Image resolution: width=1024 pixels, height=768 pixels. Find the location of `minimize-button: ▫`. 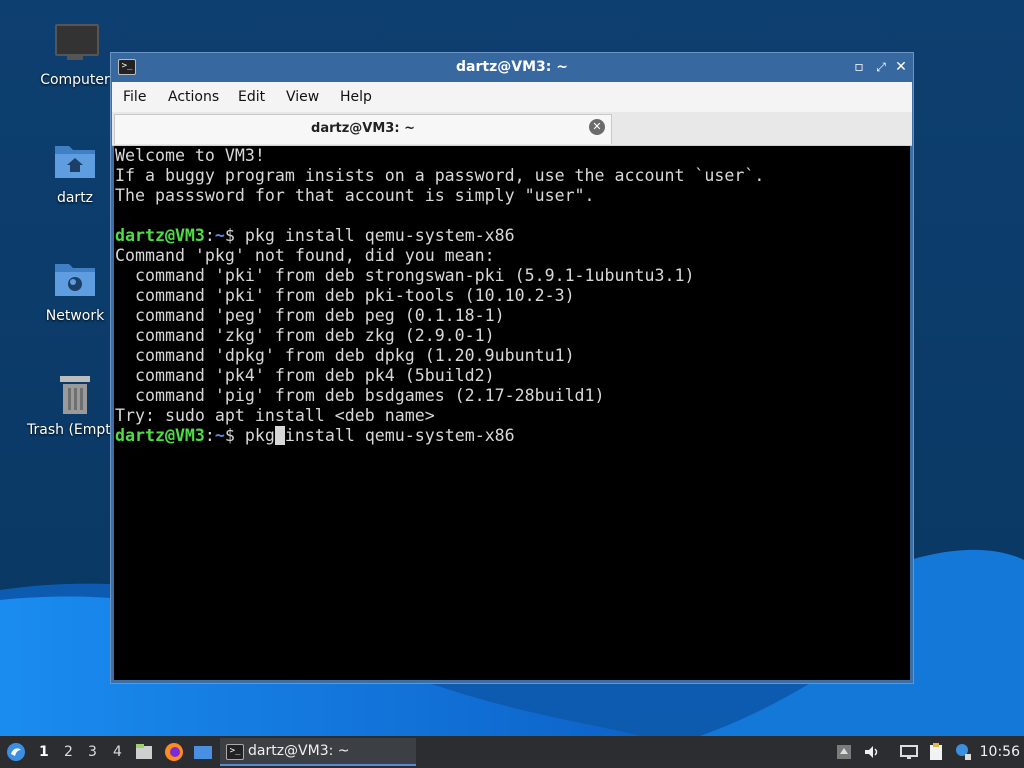

minimize-button: ▫ is located at coordinates (859, 67).